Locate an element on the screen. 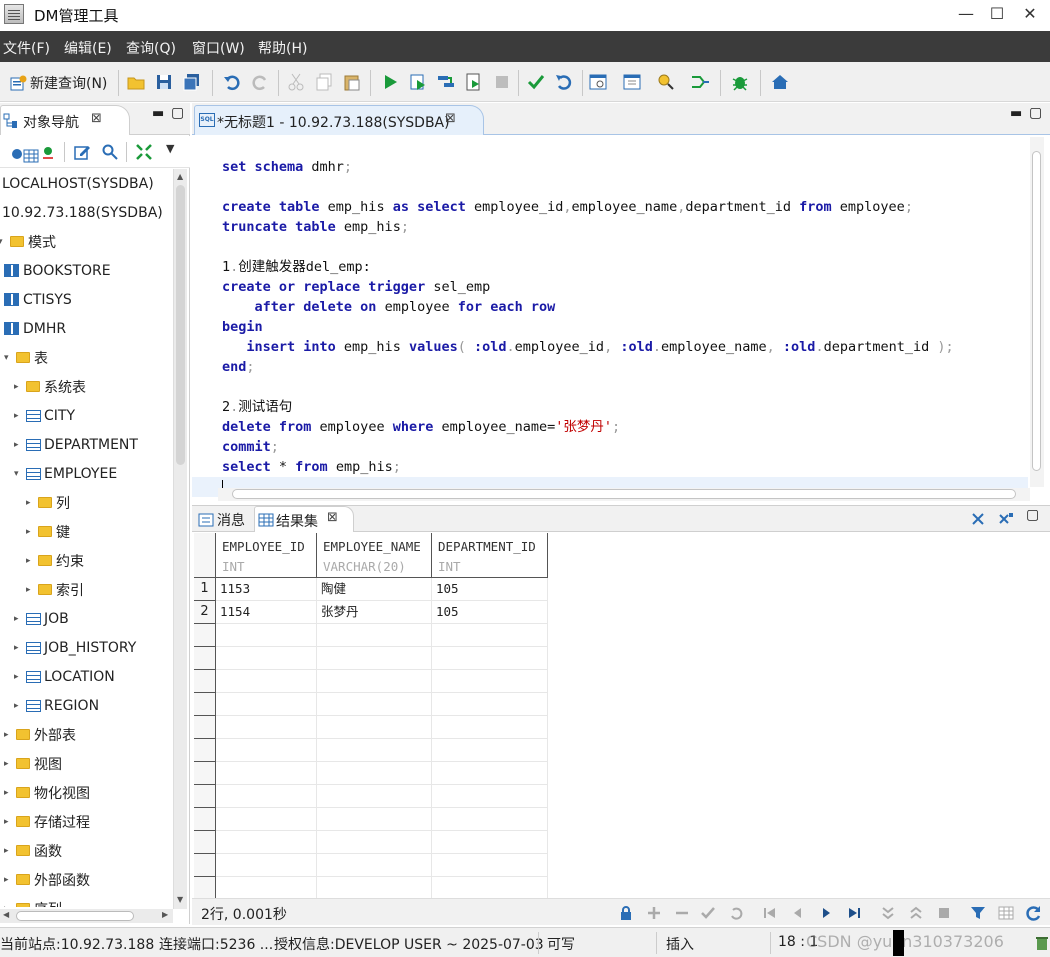 The height and width of the screenshot is (957, 1050). rollback-icon is located at coordinates (564, 82).